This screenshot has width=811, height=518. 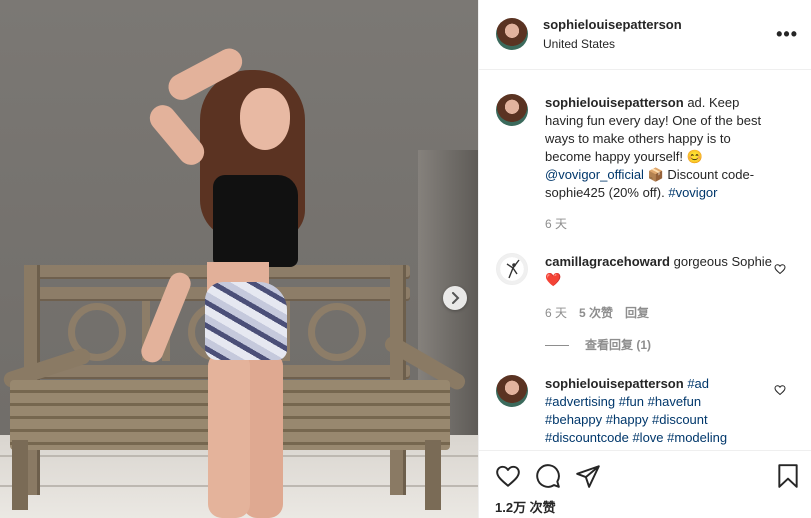 What do you see at coordinates (512, 34) in the screenshot?
I see `author-avatar` at bounding box center [512, 34].